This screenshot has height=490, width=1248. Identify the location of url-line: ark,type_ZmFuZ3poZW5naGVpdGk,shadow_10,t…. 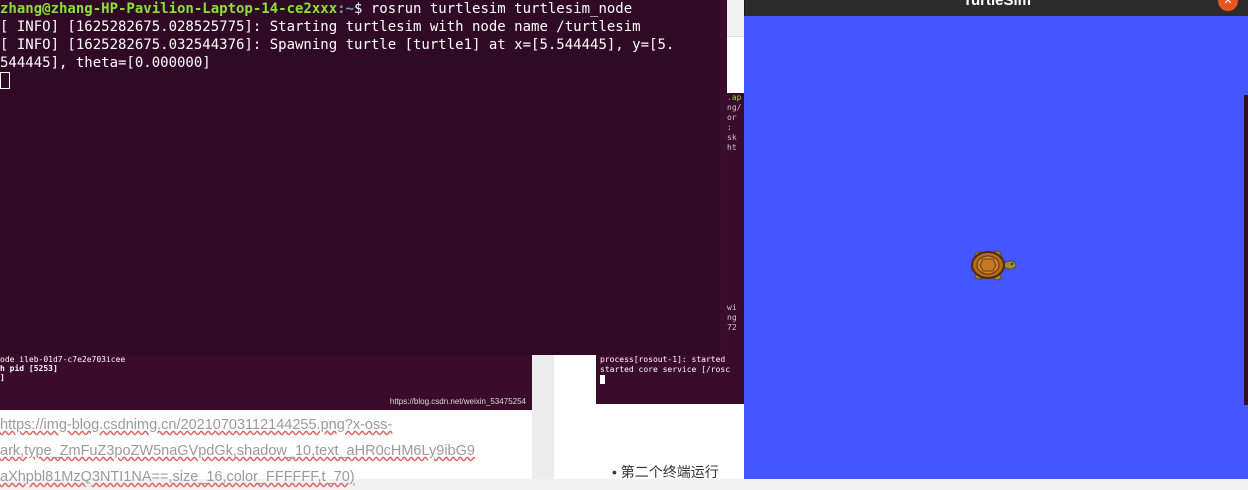
(237, 451).